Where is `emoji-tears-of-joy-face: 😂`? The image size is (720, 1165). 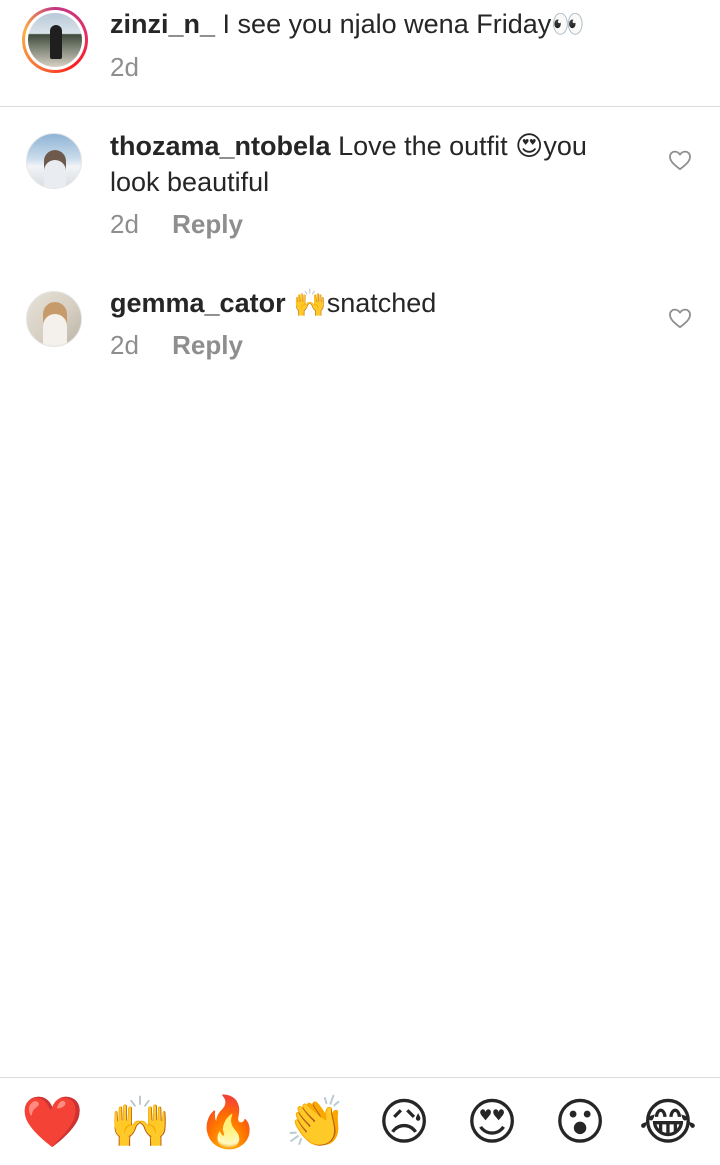 emoji-tears-of-joy-face: 😂 is located at coordinates (668, 1122).